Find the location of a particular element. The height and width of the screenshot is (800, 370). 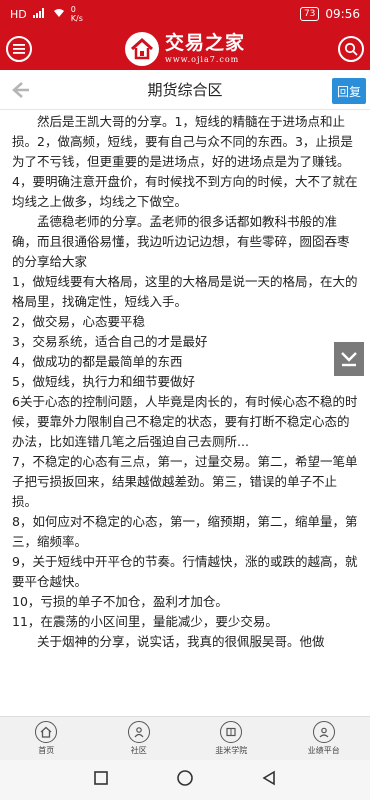

system-navigation-bar is located at coordinates (185, 780).